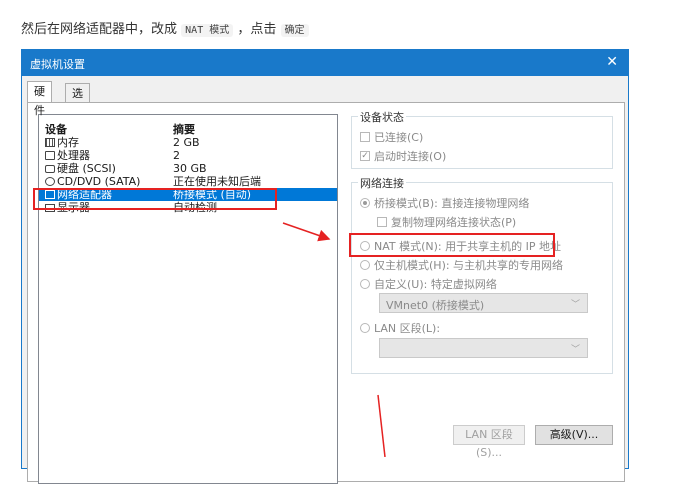 The height and width of the screenshot is (484, 692). I want to click on annotation-overlay, so click(334, 339).